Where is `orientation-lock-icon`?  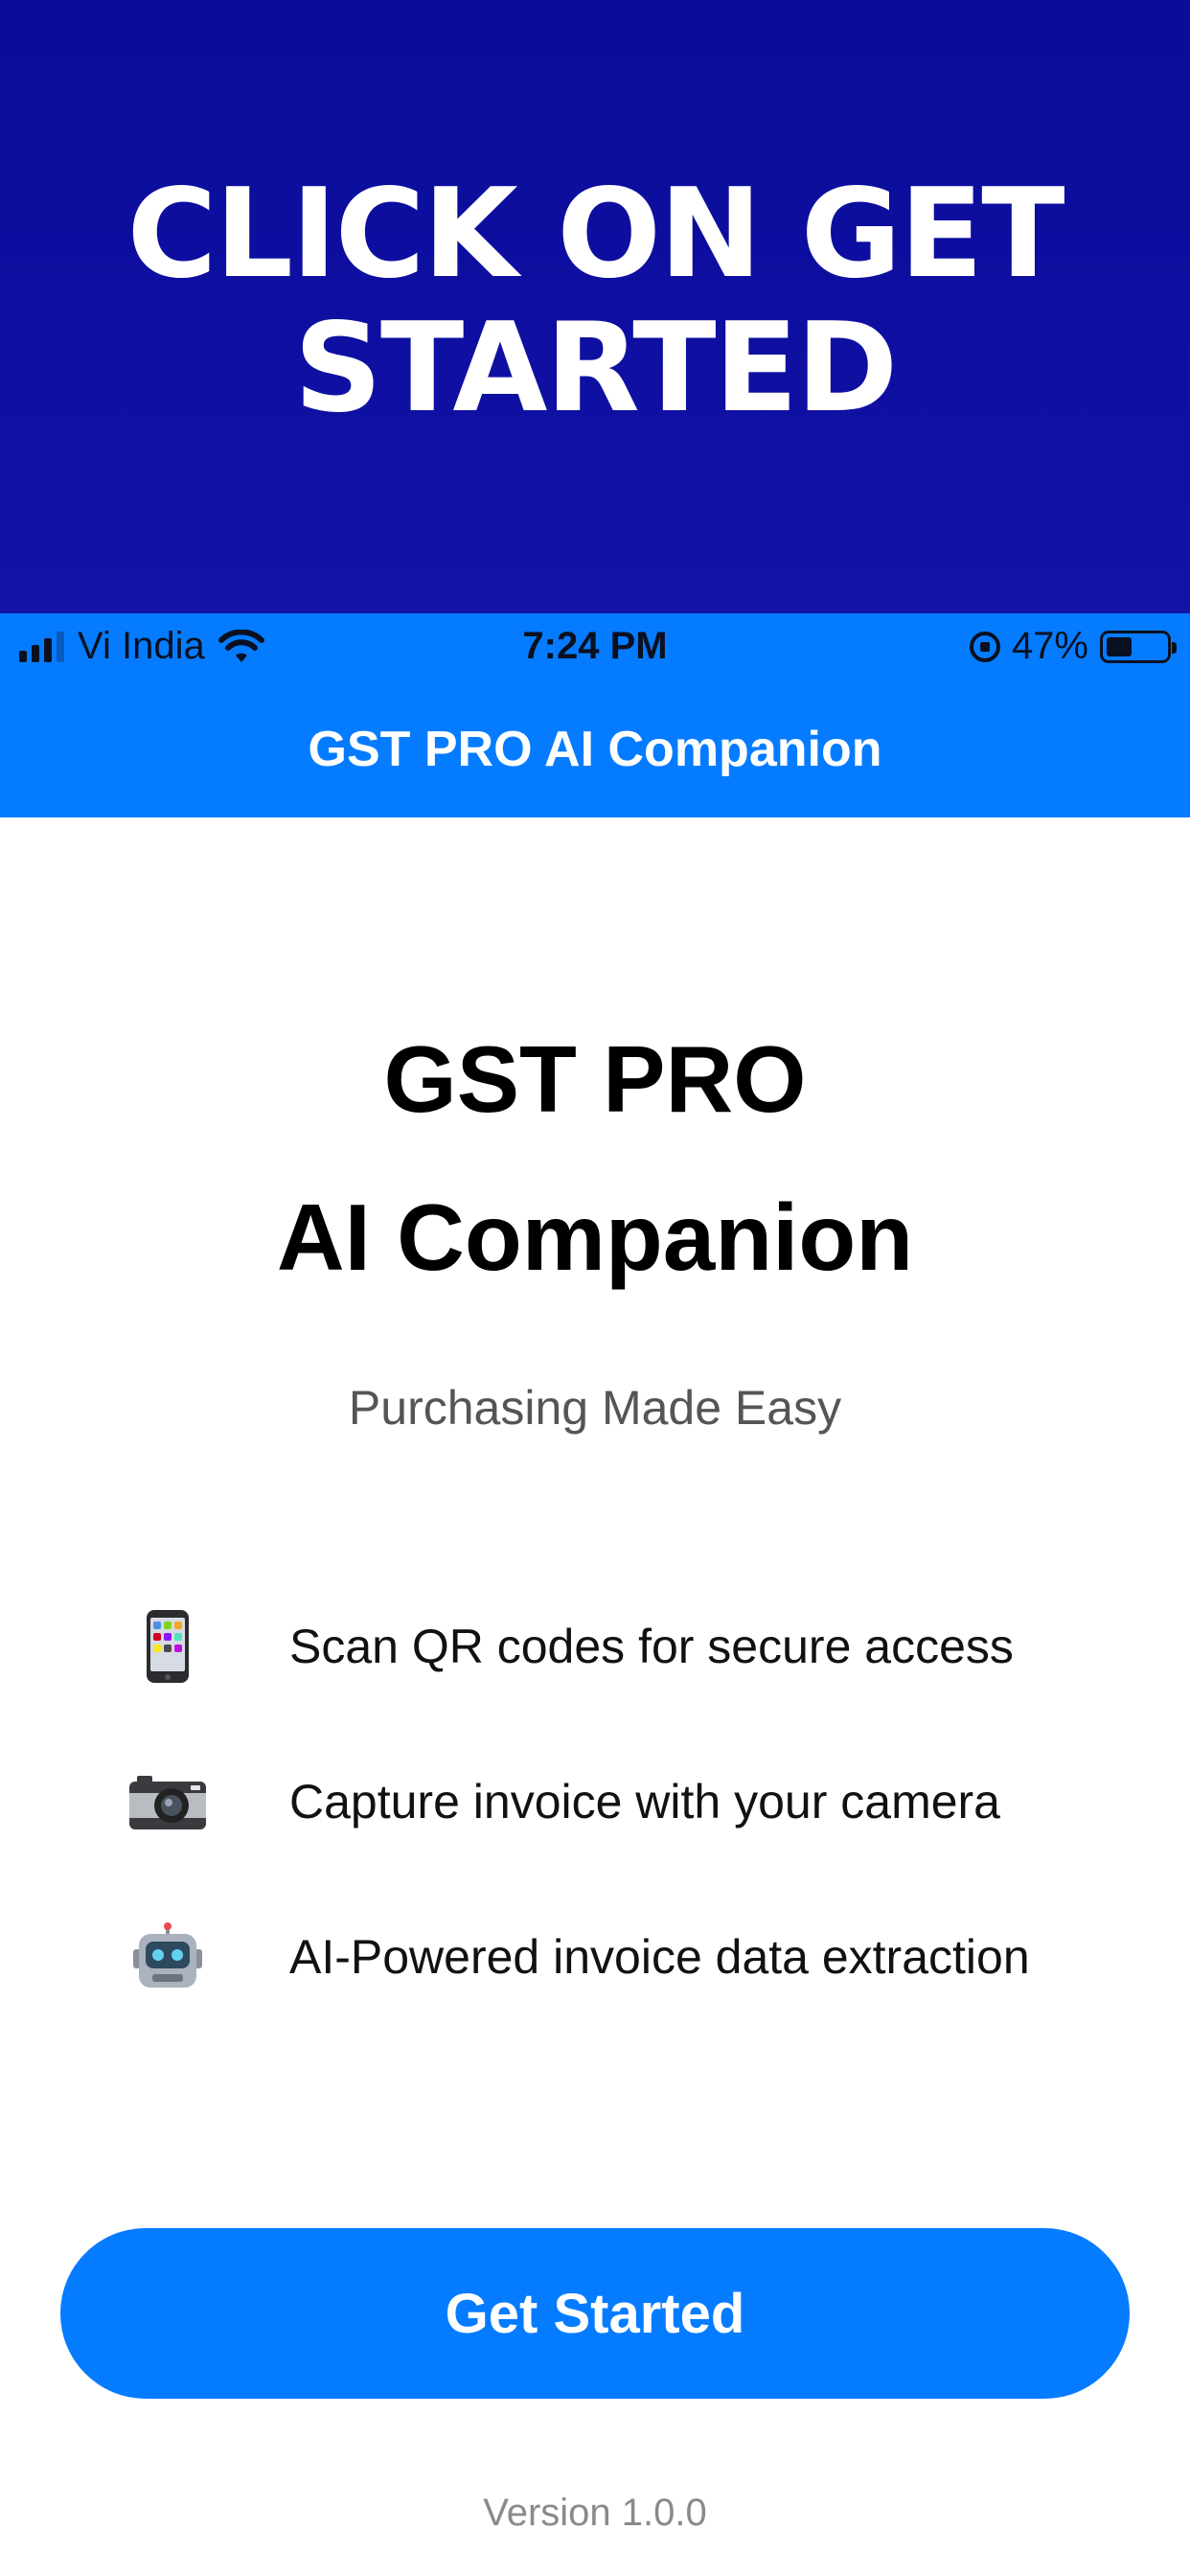
orientation-lock-icon is located at coordinates (984, 646).